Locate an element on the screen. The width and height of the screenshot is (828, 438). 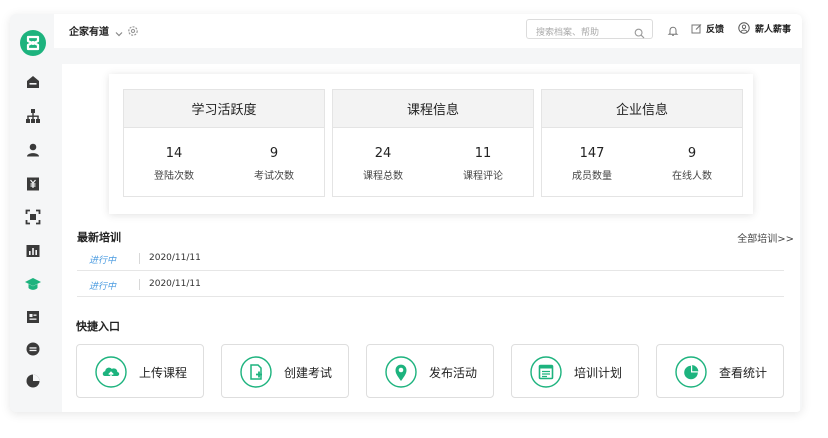
stat-title: 企业信息 is located at coordinates (642, 109).